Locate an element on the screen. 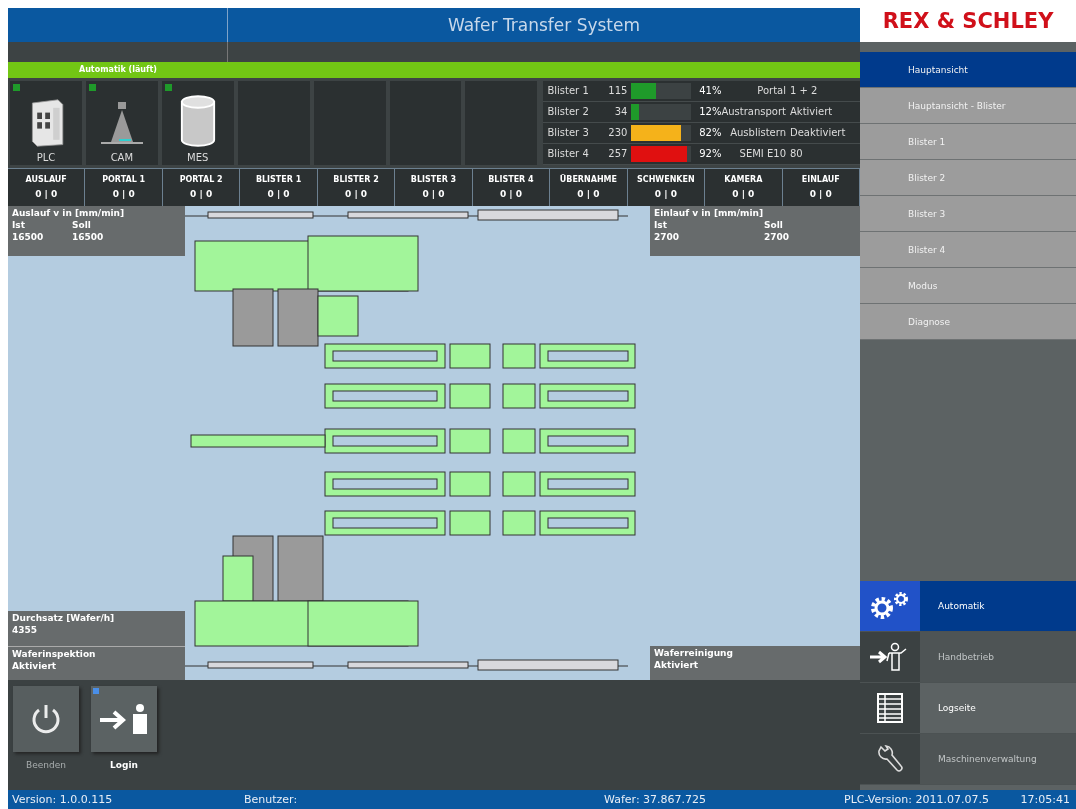 The image size is (1076, 809). nav-item: Modus is located at coordinates (968, 286).